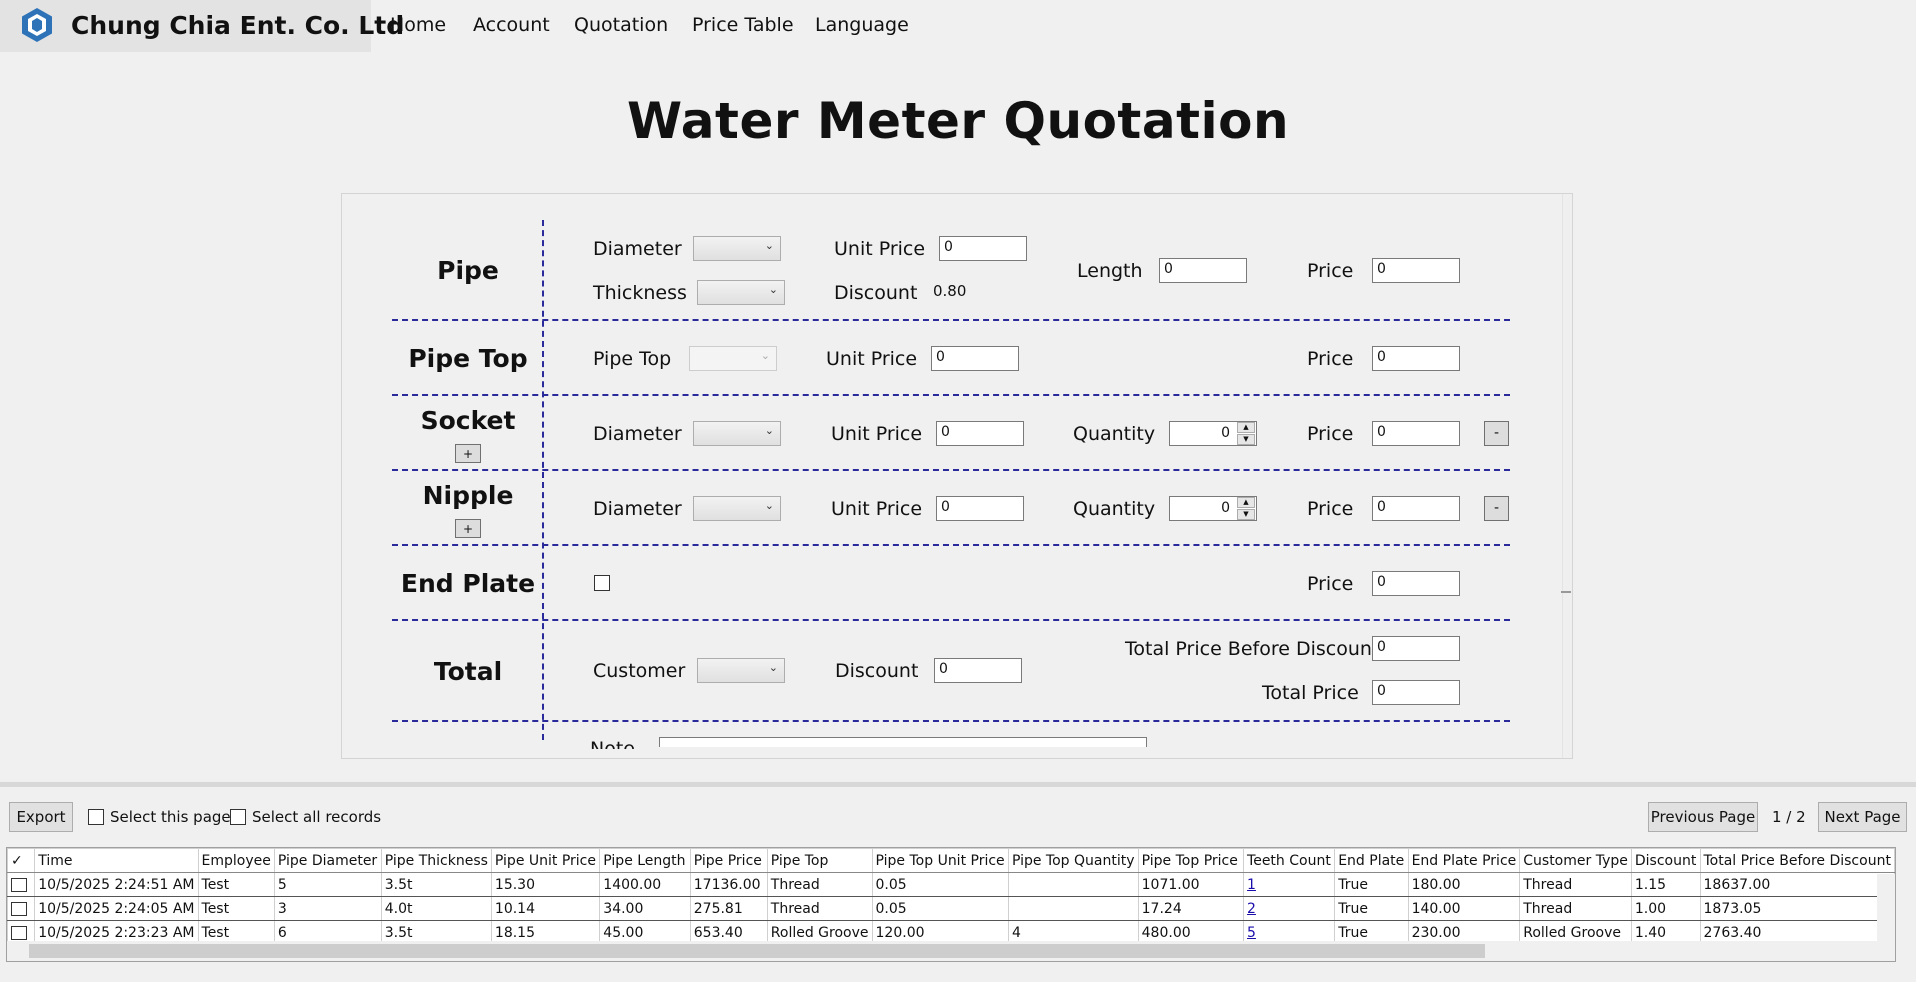 The height and width of the screenshot is (982, 1916). What do you see at coordinates (1496, 508) in the screenshot?
I see `remove-nipple-button: -` at bounding box center [1496, 508].